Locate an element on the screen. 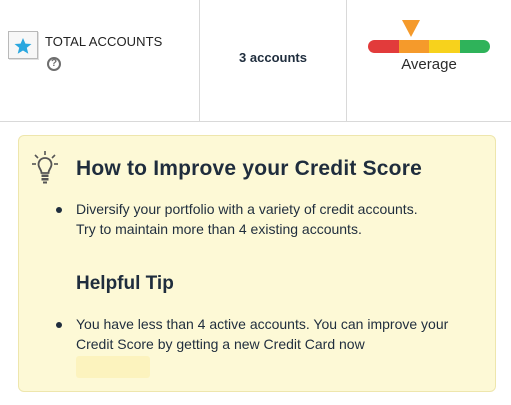 The width and height of the screenshot is (511, 405). gauge-segment-excellent is located at coordinates (474, 46).